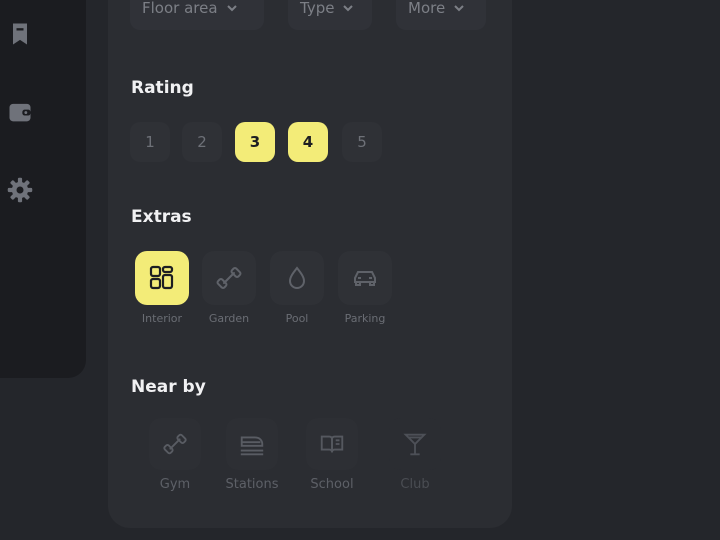 The height and width of the screenshot is (540, 720). I want to click on type-dropdown: Type, so click(330, 15).